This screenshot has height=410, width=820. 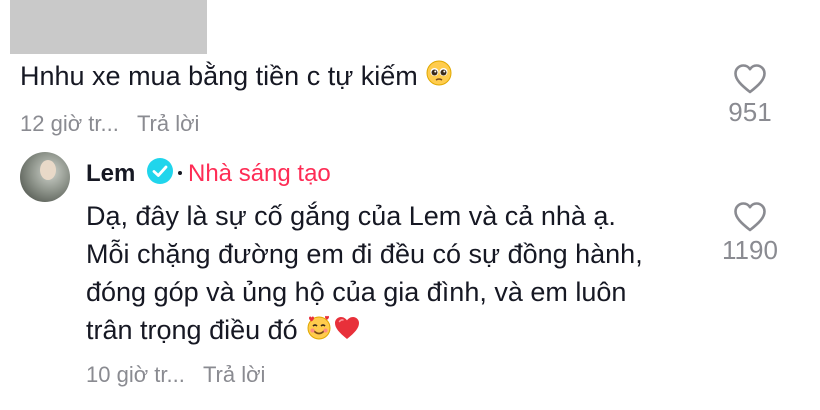 I want to click on pleading-face-icon, so click(x=439, y=77).